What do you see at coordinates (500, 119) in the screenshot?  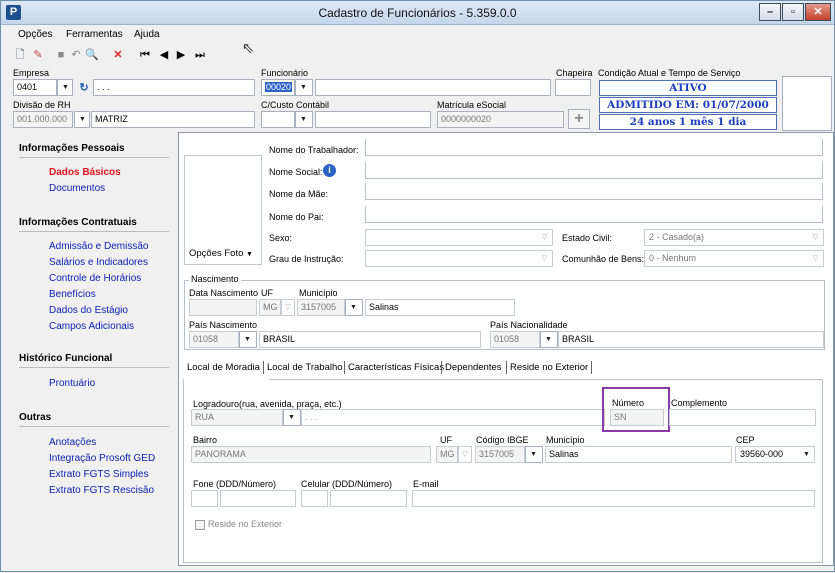 I see `matricula-field: 0000000020` at bounding box center [500, 119].